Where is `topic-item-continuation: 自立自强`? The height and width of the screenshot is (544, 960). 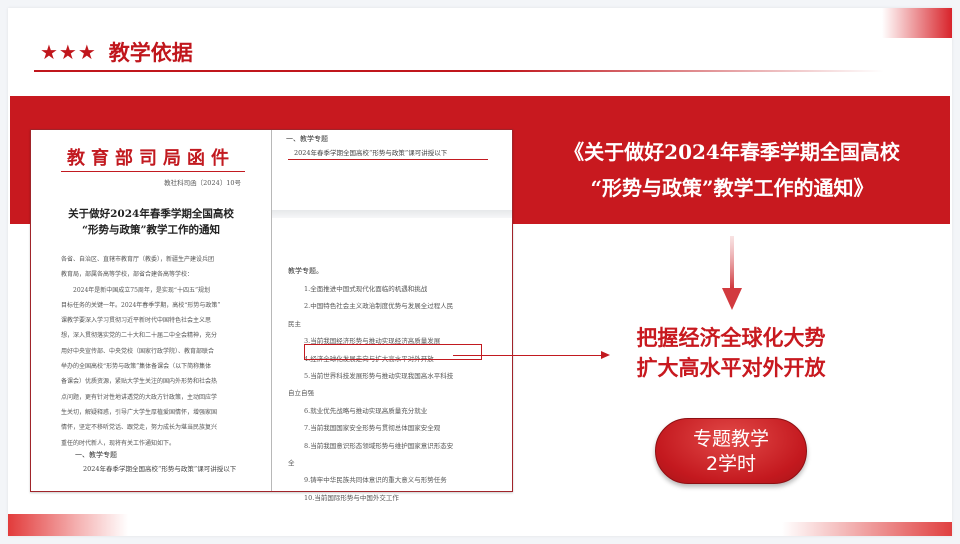
topic-item-continuation: 自立自强 is located at coordinates (301, 393).